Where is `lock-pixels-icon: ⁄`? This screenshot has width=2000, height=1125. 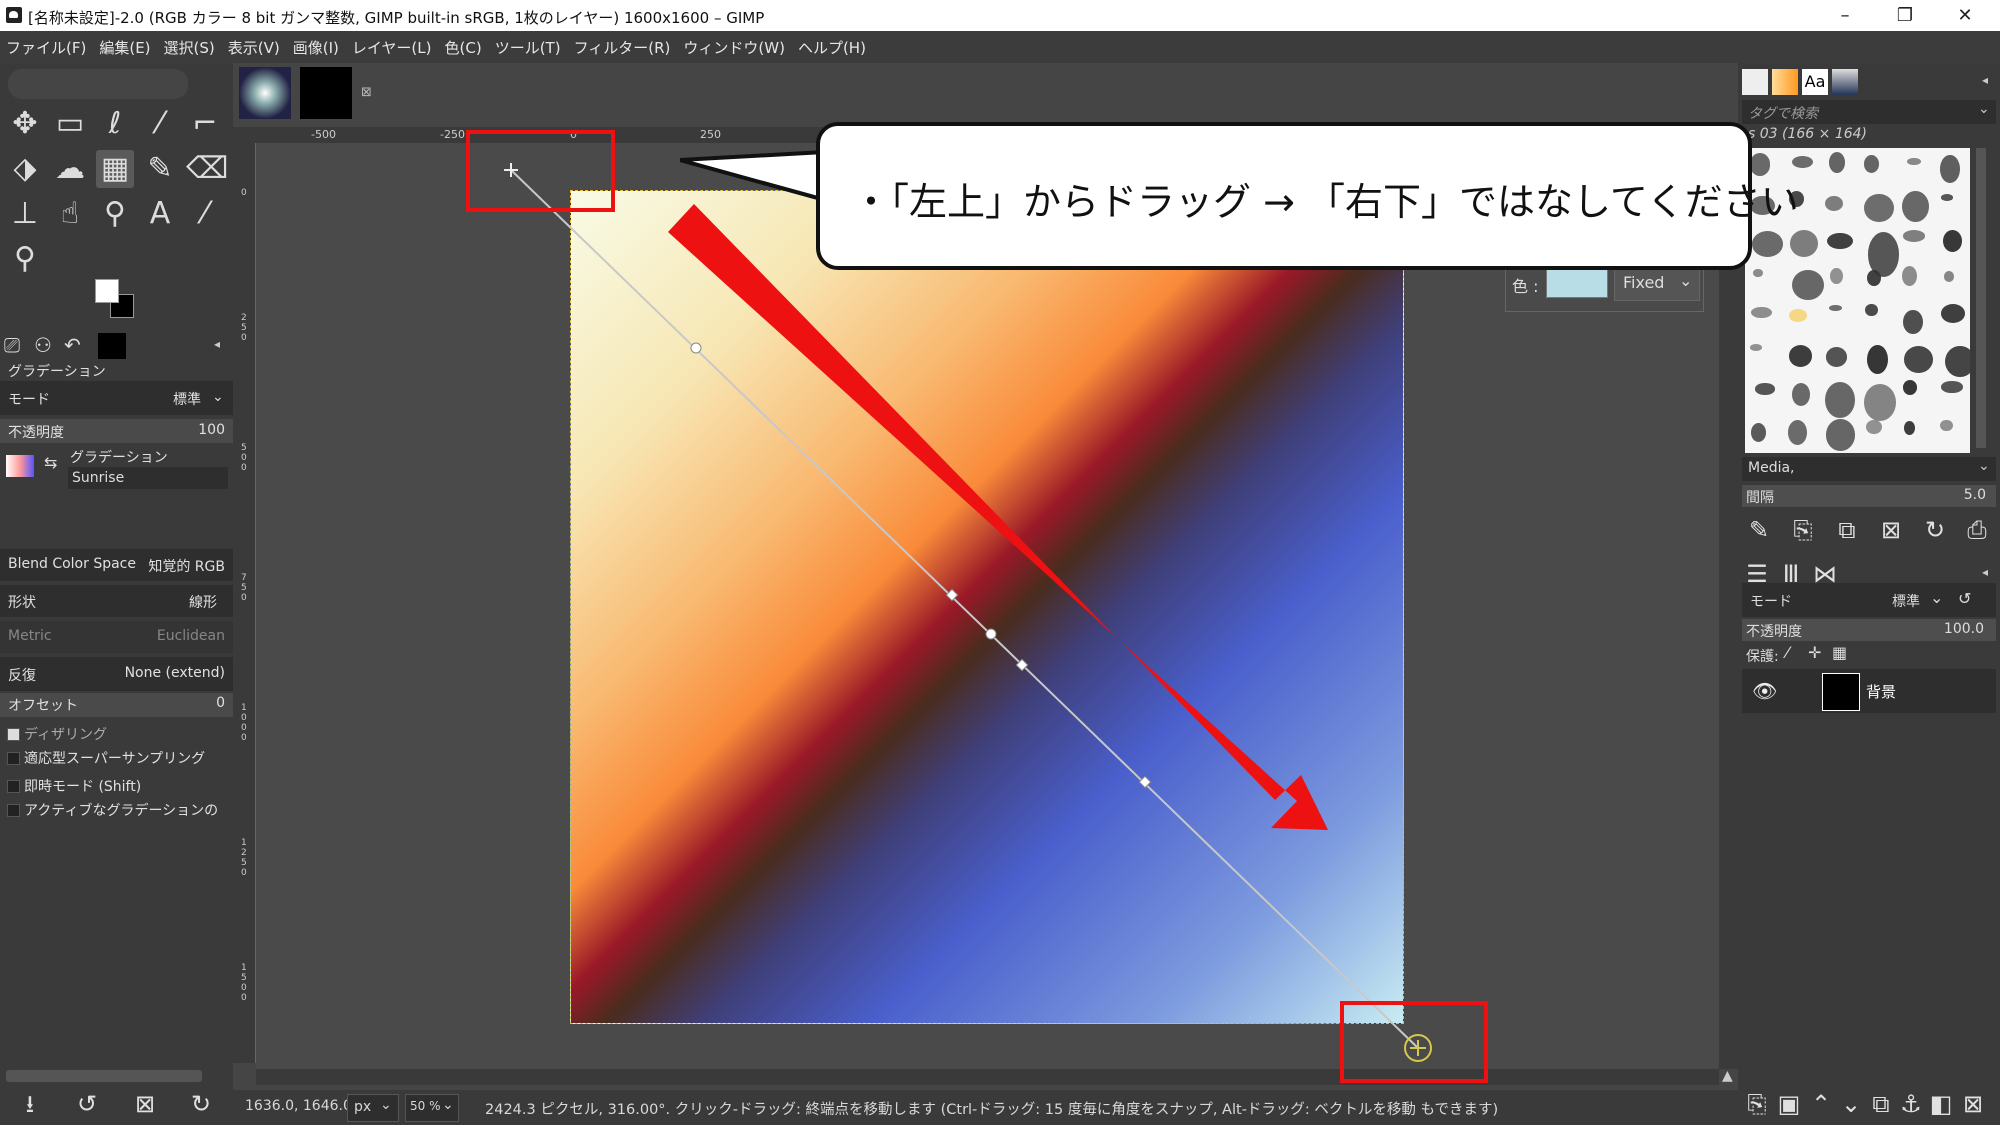 lock-pixels-icon: ⁄ is located at coordinates (1787, 652).